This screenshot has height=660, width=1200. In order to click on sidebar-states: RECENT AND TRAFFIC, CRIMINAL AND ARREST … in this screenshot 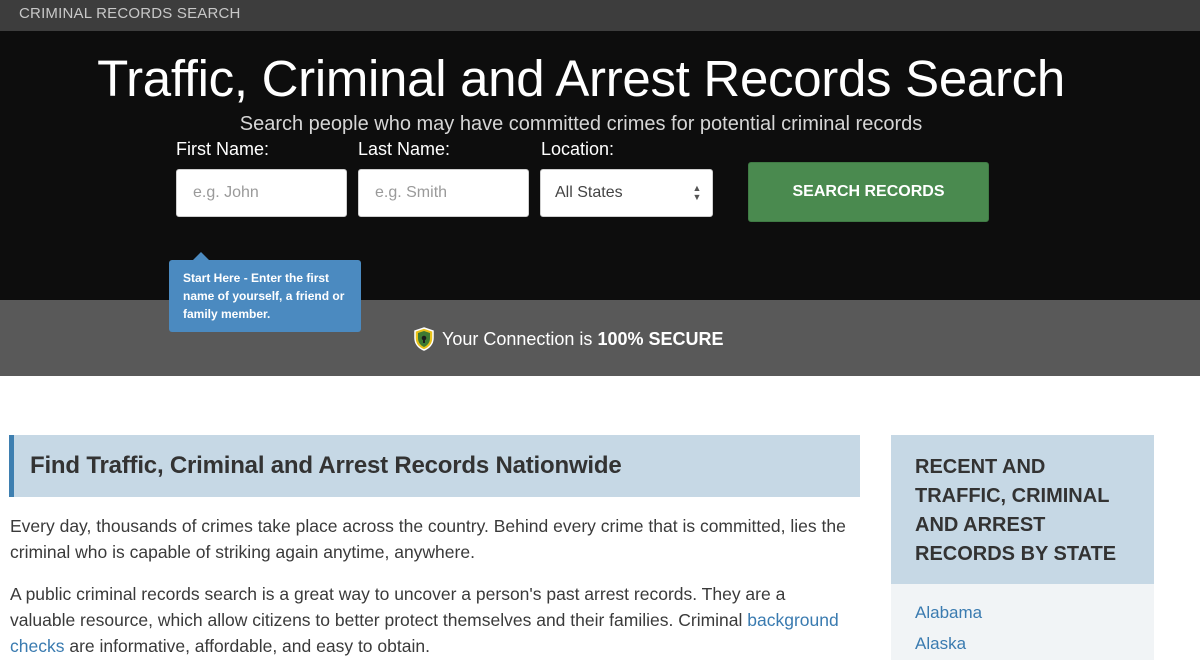, I will do `click(1022, 547)`.